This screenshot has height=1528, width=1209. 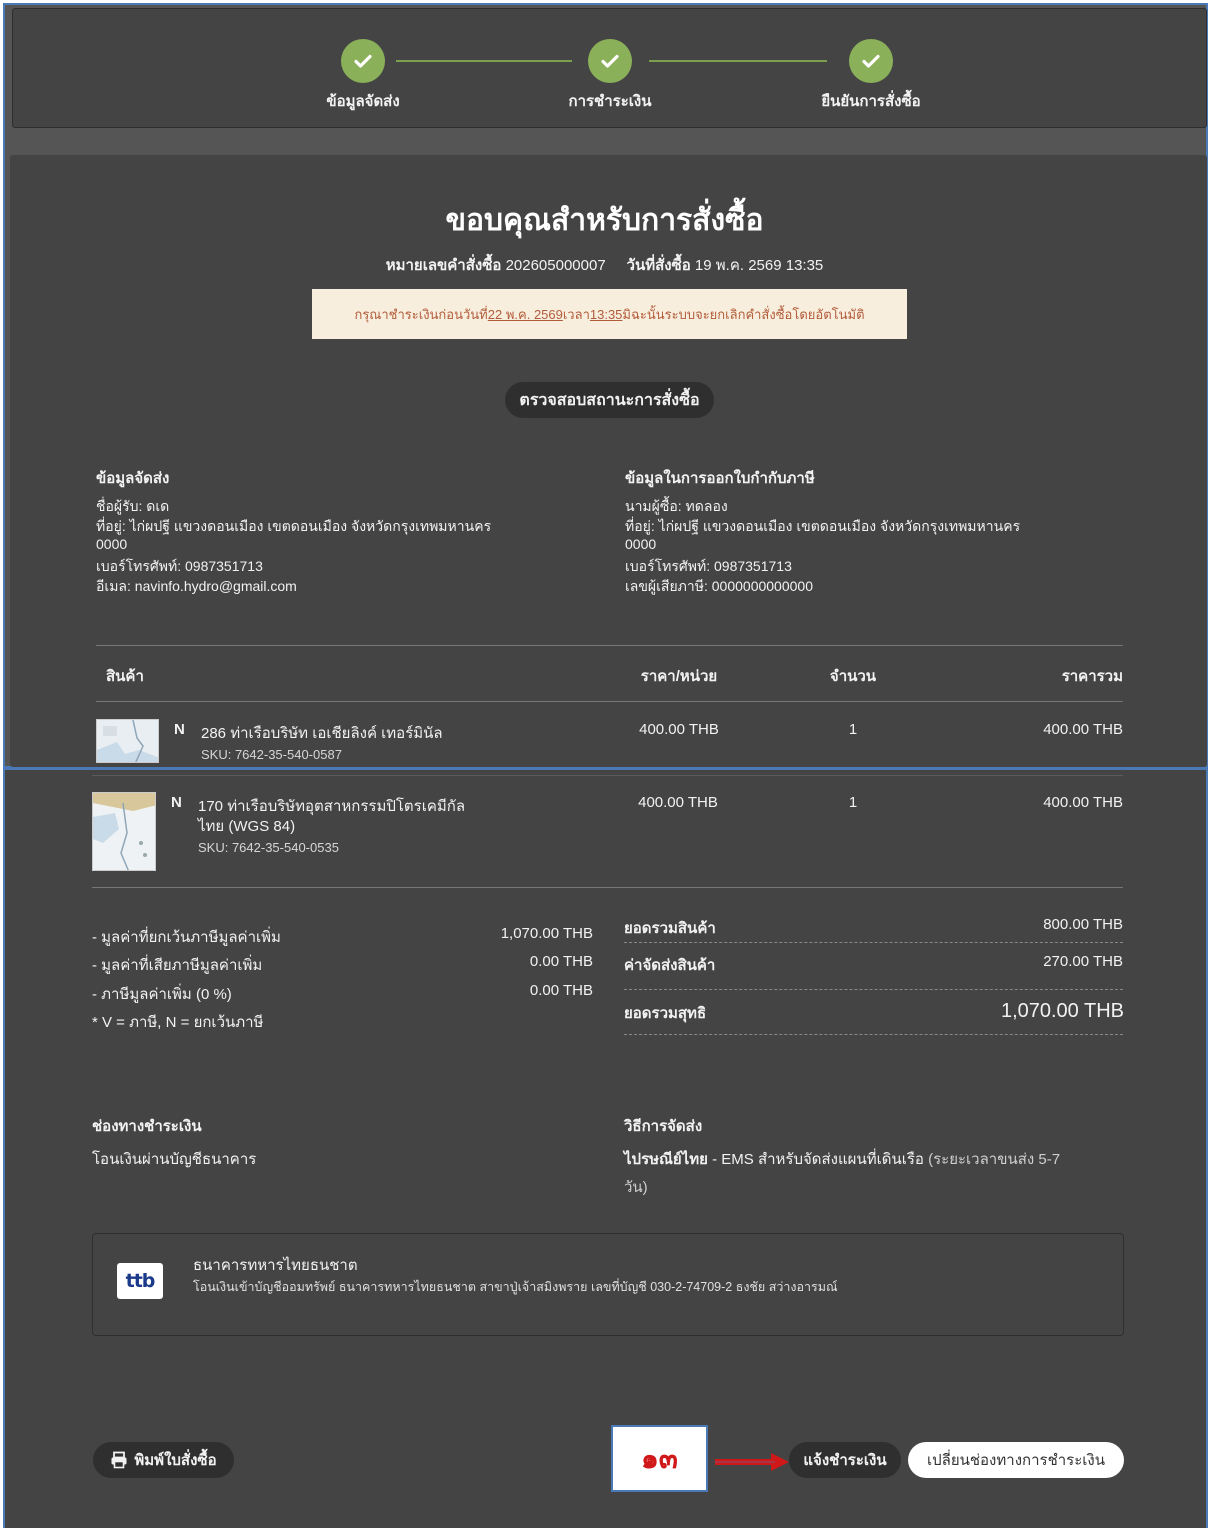 I want to click on bank-name: ธนาคารทหารไทยธนชาต, so click(x=275, y=1265).